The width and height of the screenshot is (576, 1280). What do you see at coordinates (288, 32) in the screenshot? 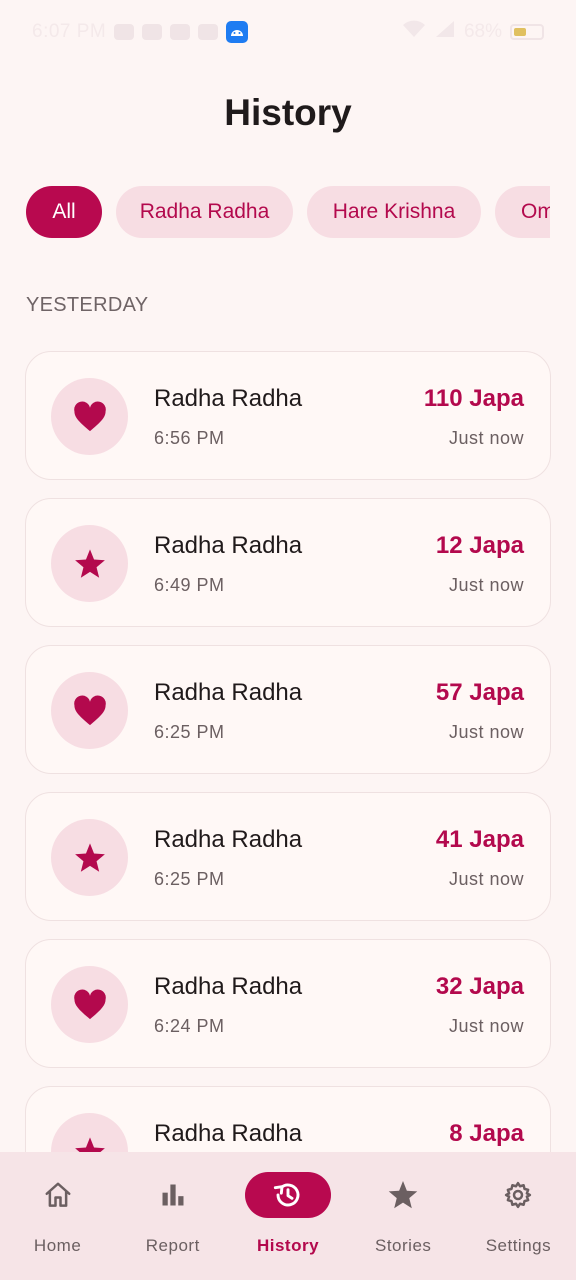
I see `status-bar: 6:07 PM 68%` at bounding box center [288, 32].